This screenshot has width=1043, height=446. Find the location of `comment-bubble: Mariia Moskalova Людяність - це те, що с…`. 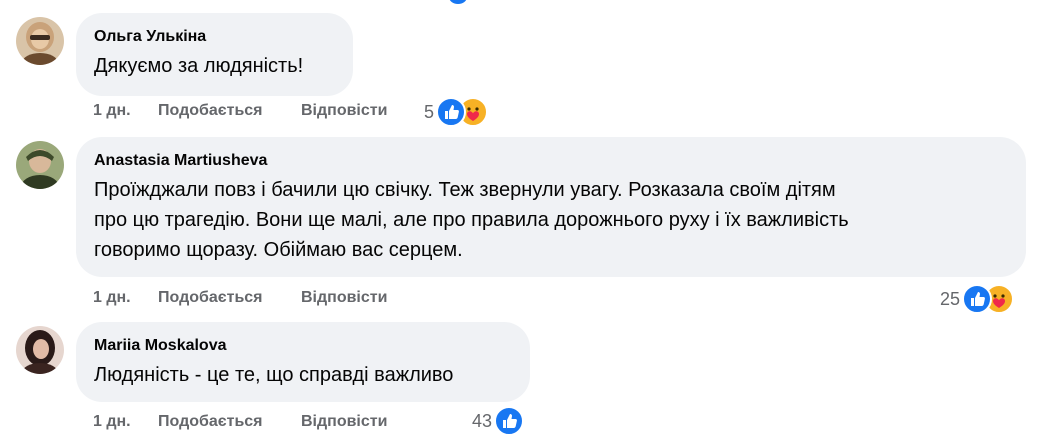

comment-bubble: Mariia Moskalova Людяність - це те, що с… is located at coordinates (303, 362).